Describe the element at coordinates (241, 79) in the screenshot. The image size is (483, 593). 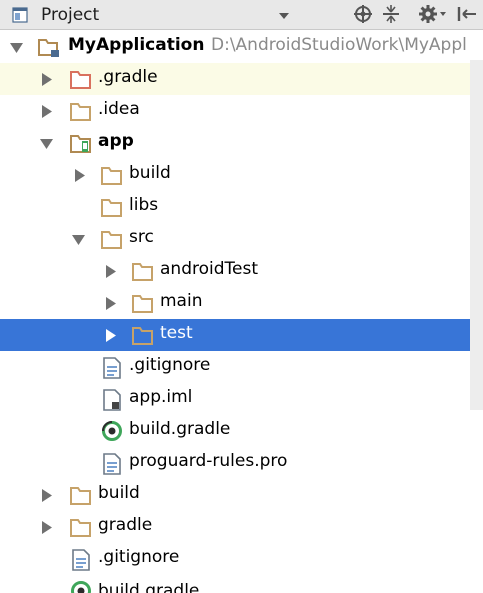
I see `tree-row-dot-gradle: .gradle` at that location.